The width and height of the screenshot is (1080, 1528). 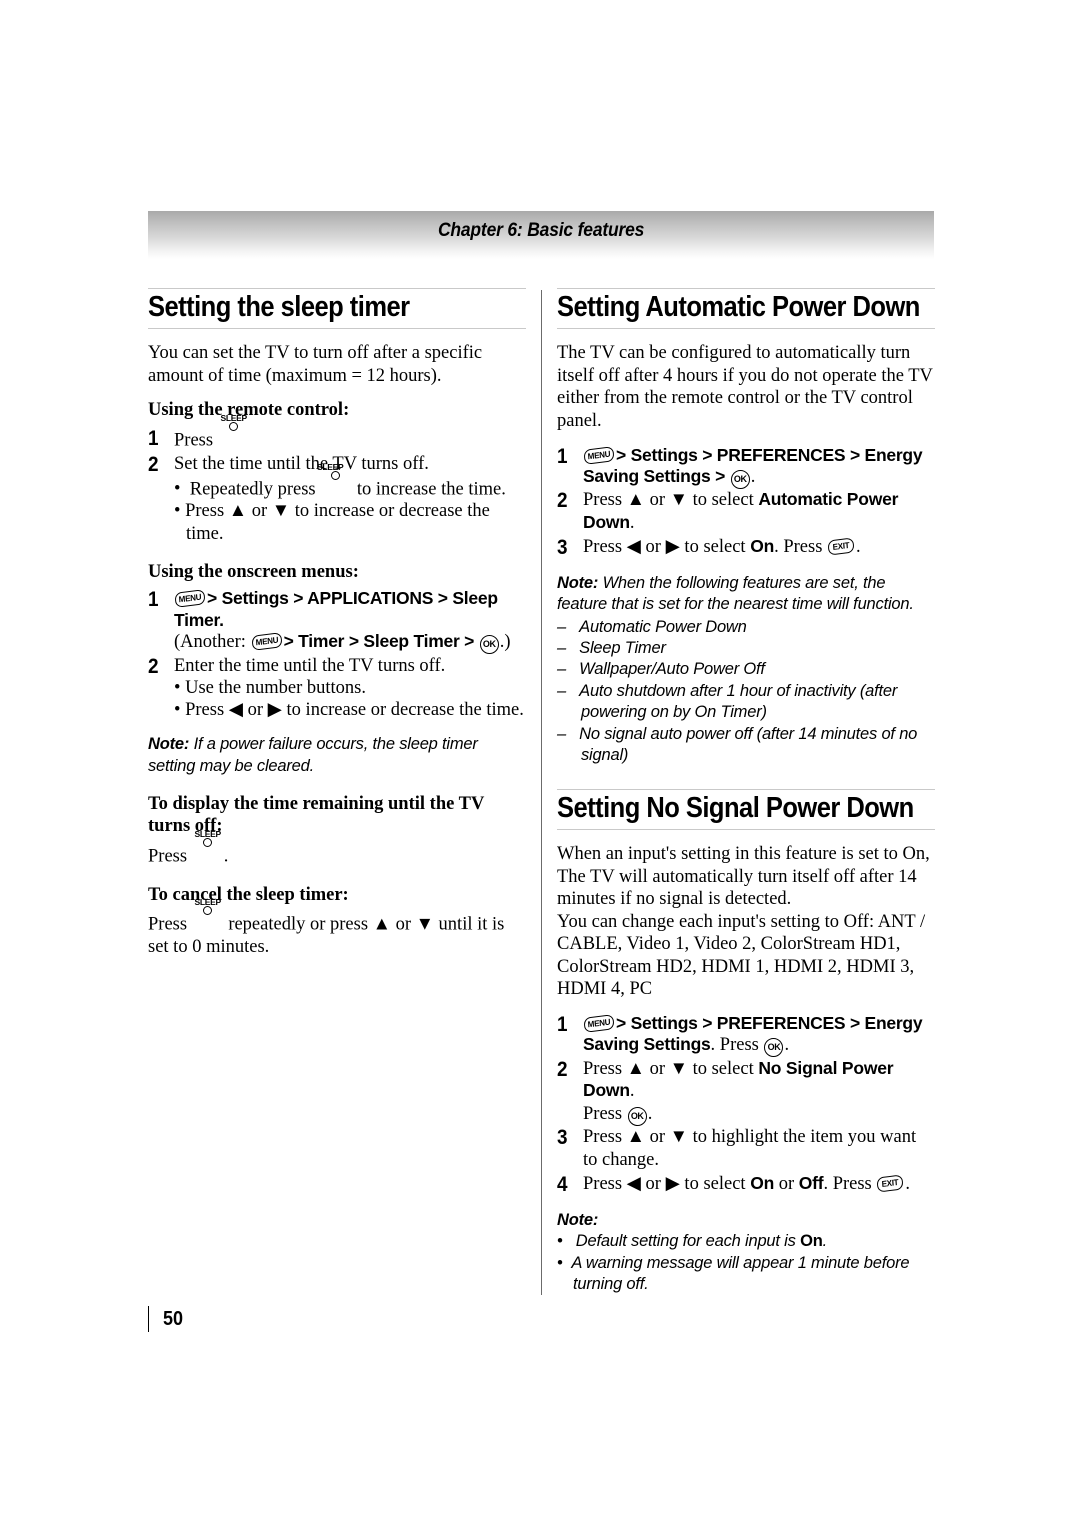 I want to click on footer-rule, so click(x=148, y=1319).